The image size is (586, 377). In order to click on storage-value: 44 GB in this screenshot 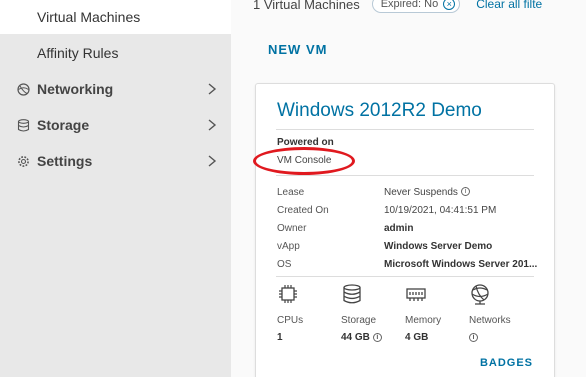, I will do `click(355, 337)`.